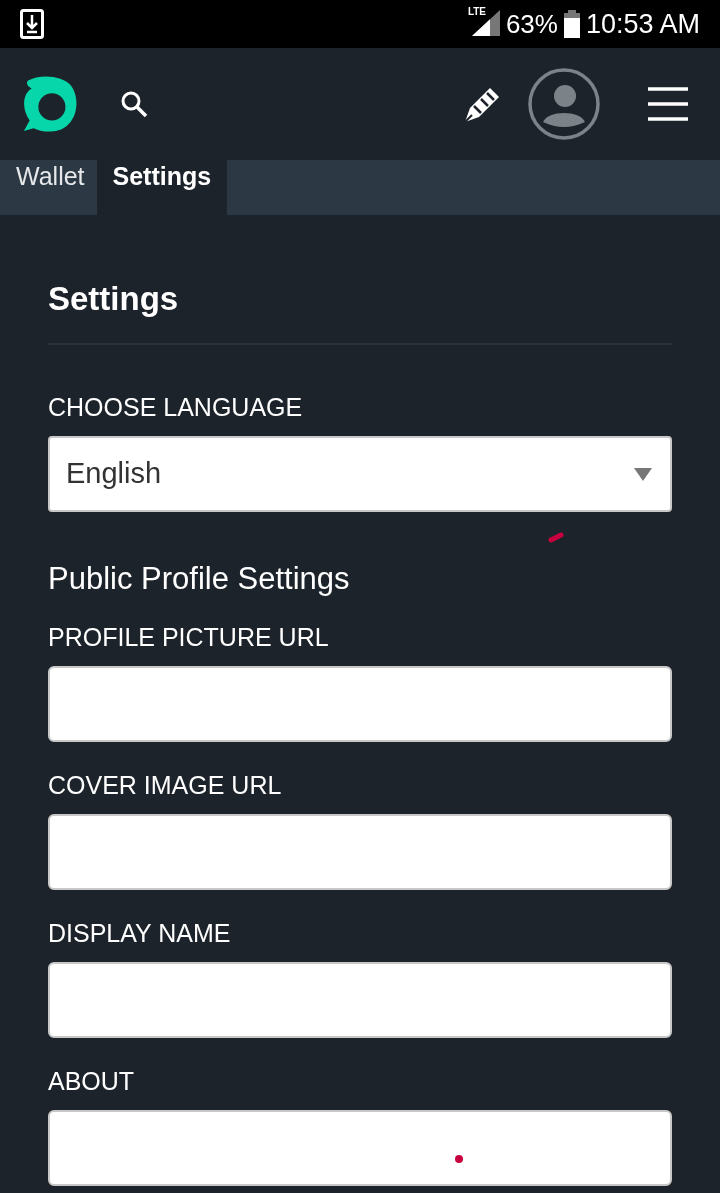 The width and height of the screenshot is (720, 1193). I want to click on pen-icon, so click(483, 104).